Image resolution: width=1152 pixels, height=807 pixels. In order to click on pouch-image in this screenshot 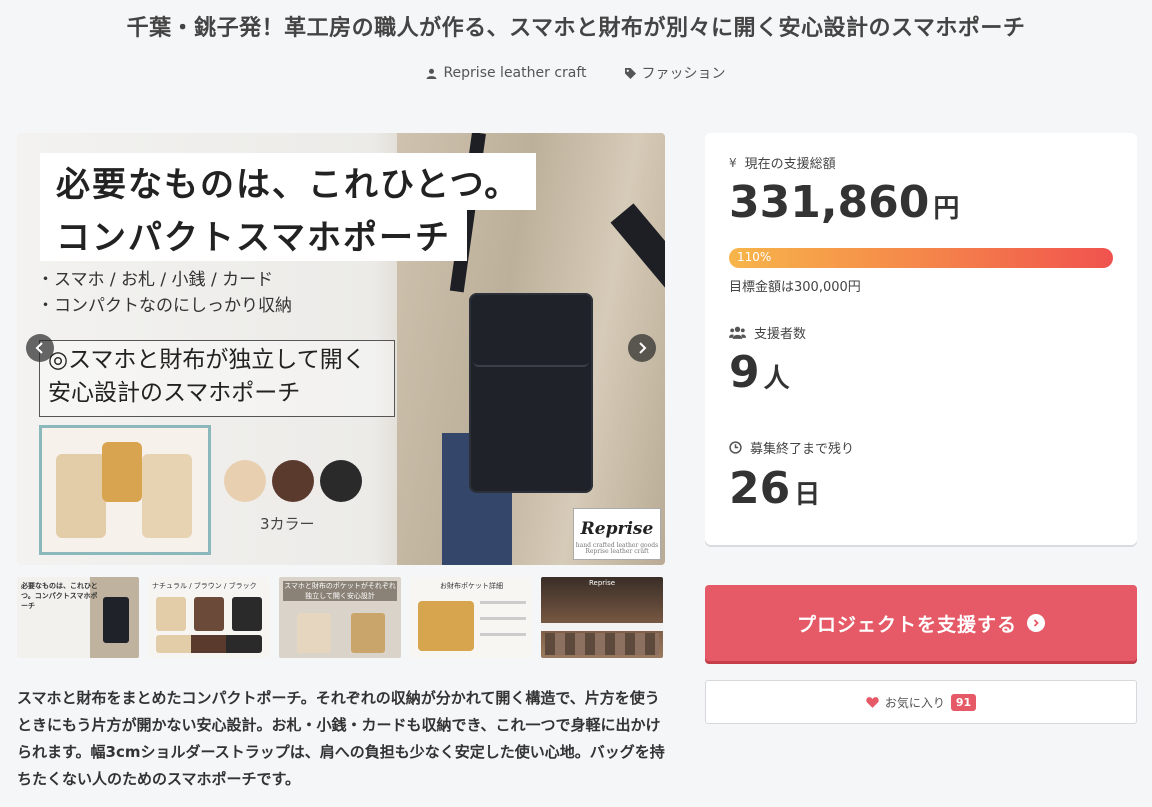, I will do `click(531, 393)`.